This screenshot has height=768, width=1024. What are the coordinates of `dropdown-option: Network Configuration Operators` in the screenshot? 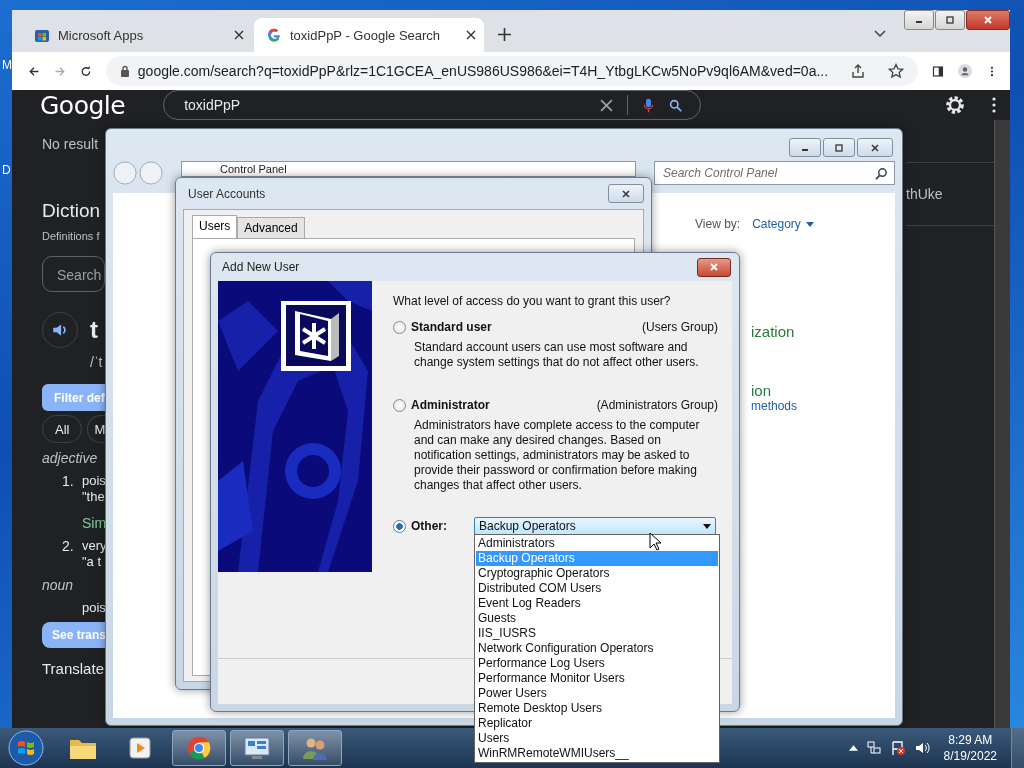 It's located at (597, 648).